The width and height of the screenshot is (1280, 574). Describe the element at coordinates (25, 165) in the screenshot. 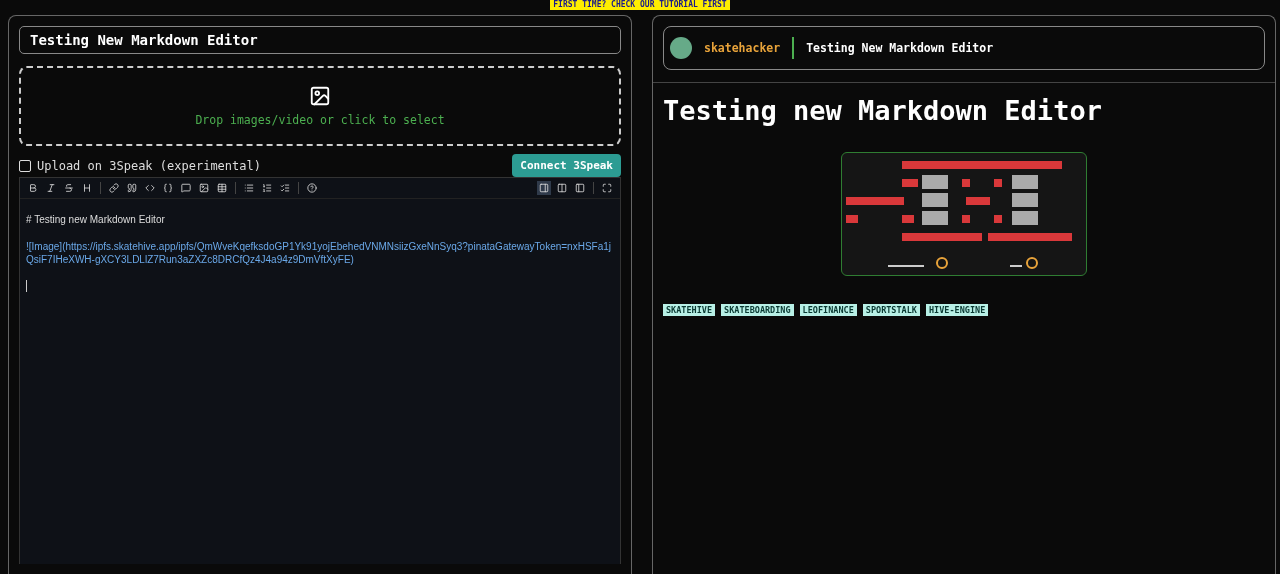

I see `checkbox` at that location.